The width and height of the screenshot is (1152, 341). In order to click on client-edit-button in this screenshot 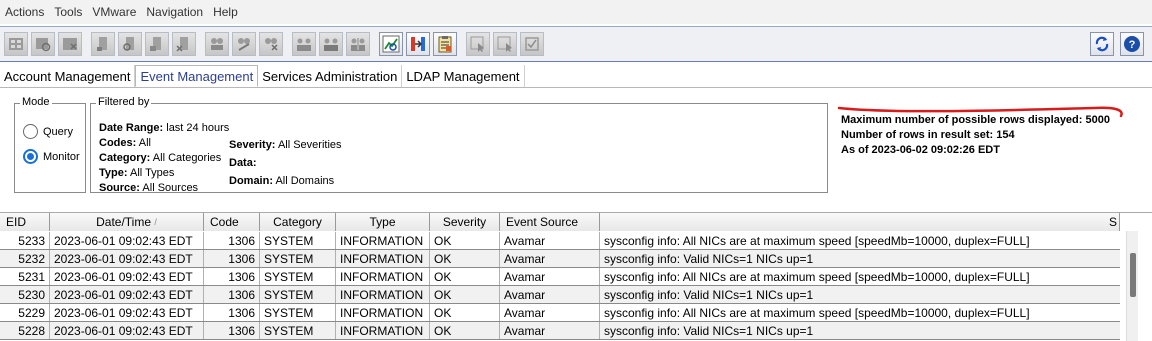, I will do `click(157, 44)`.